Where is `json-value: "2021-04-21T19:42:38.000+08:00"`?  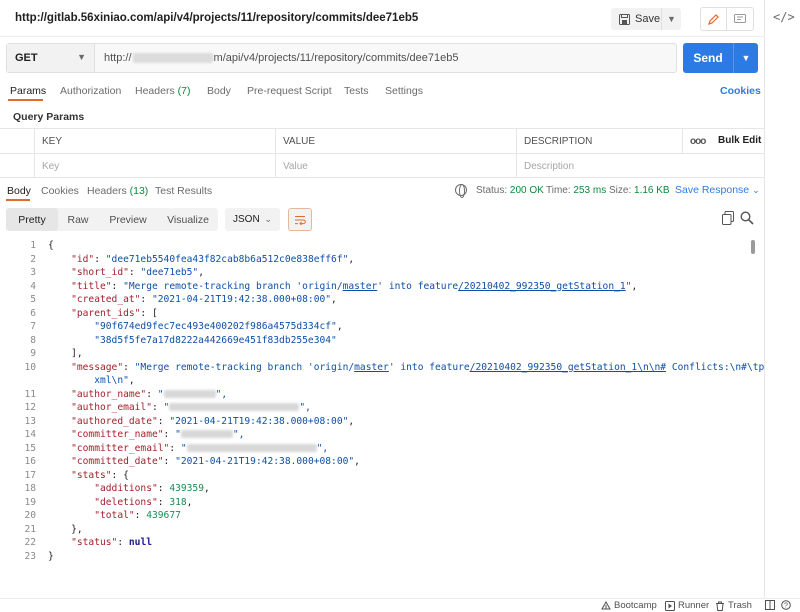
json-value: "2021-04-21T19:42:38.000+08:00" is located at coordinates (241, 299).